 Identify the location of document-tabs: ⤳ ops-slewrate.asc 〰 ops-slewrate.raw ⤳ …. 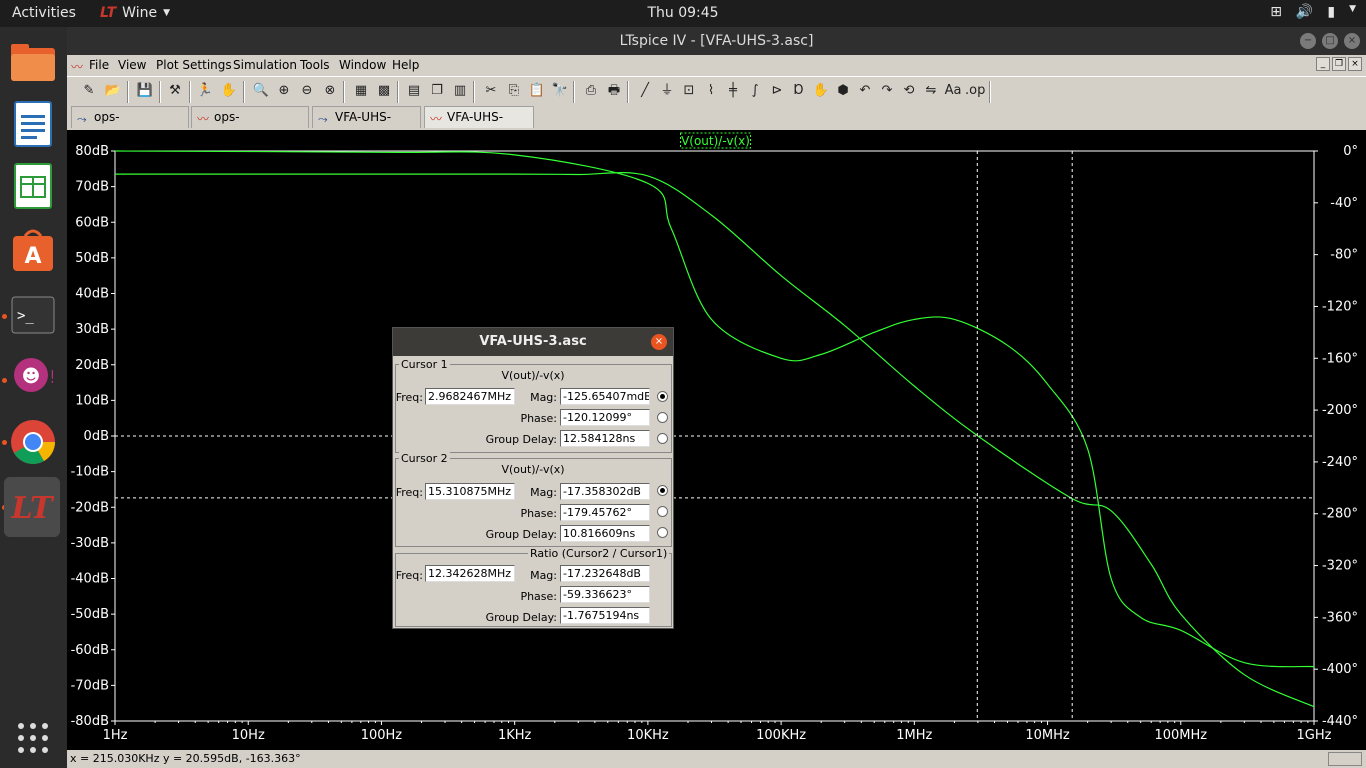
(716, 124).